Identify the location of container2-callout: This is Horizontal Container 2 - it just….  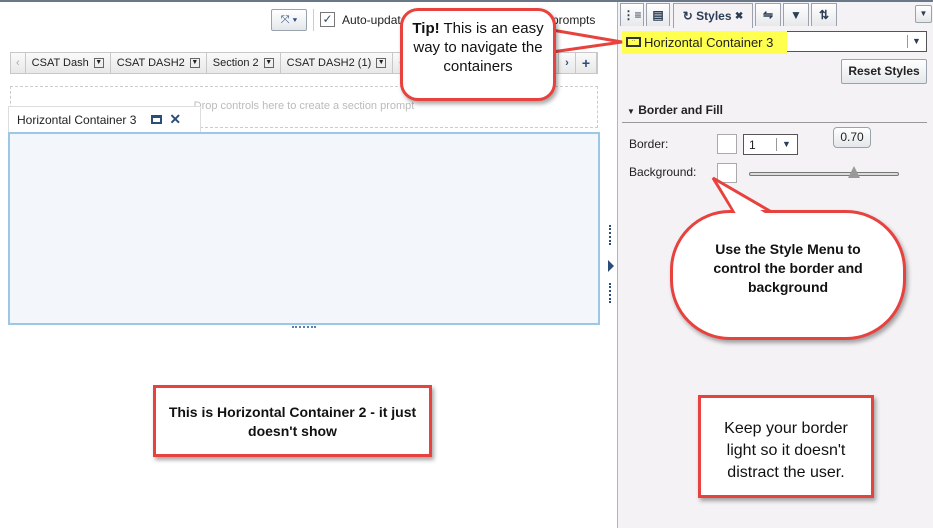
(292, 421).